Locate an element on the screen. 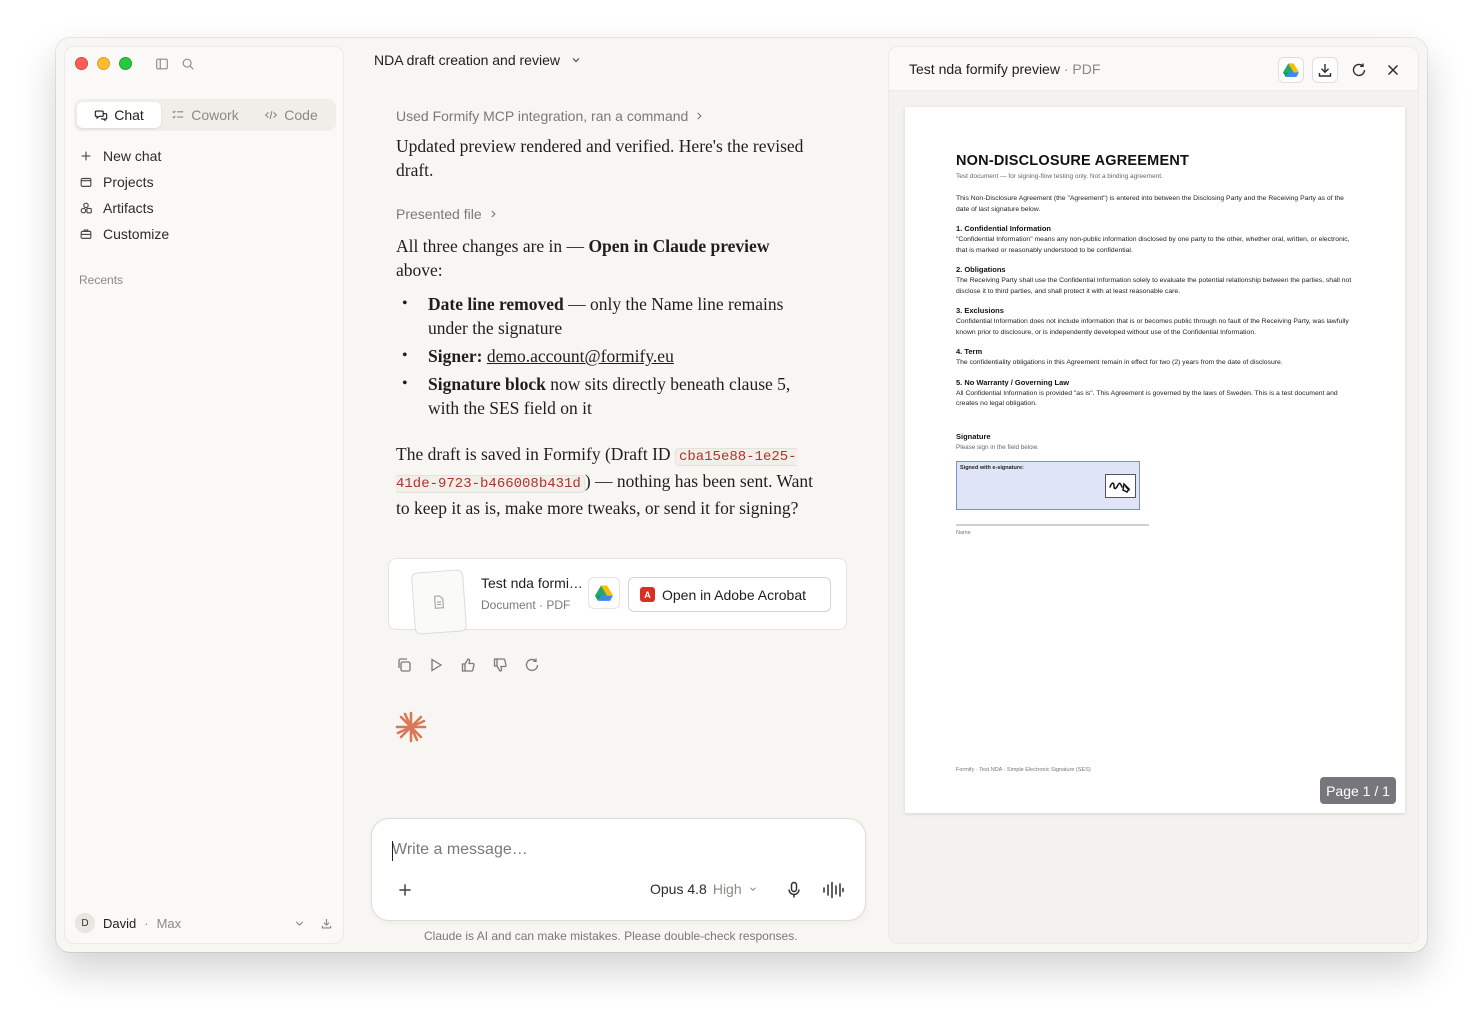  sidebar-item-projects: Projects is located at coordinates (204, 182).